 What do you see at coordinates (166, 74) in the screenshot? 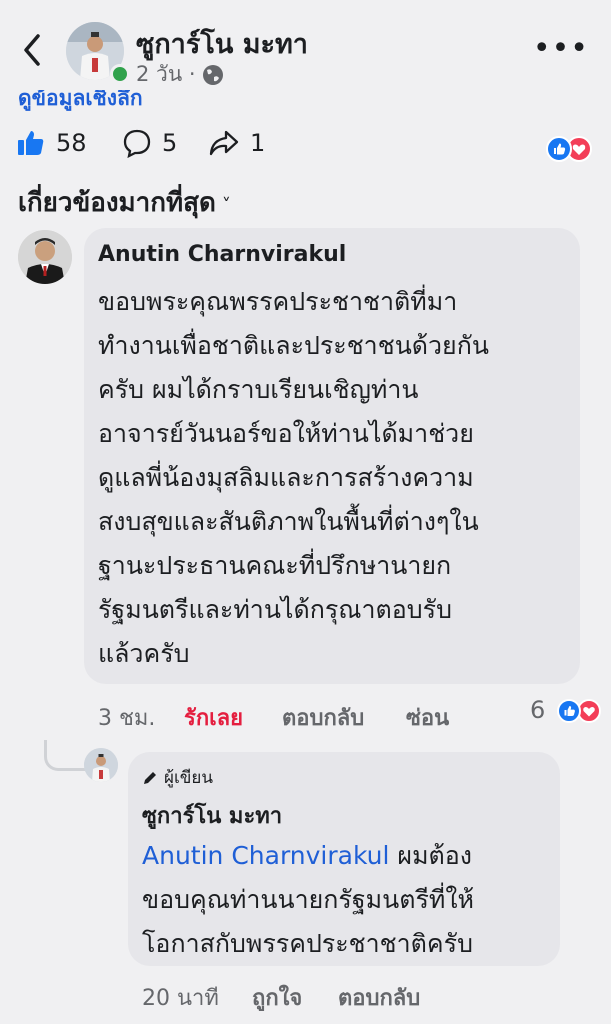
I see `post-time-text: 2 วัน ·` at bounding box center [166, 74].